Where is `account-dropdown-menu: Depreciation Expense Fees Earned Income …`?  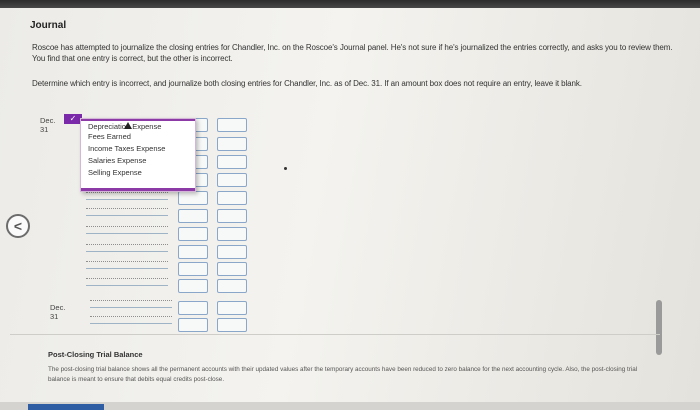
account-dropdown-menu: Depreciation Expense Fees Earned Income … is located at coordinates (138, 155).